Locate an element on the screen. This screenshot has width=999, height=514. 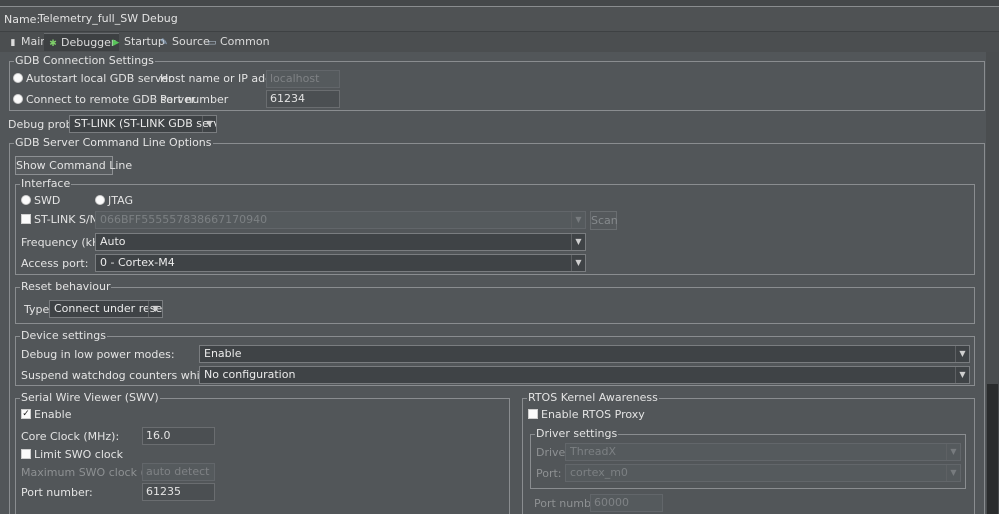
driver-value: ThreadX is located at coordinates (593, 451).